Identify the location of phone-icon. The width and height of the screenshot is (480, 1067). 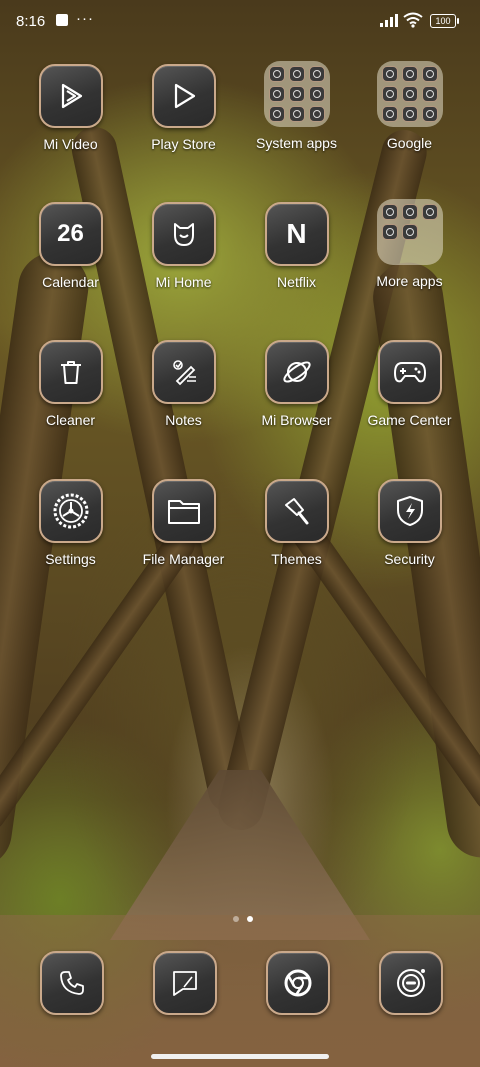
(72, 983).